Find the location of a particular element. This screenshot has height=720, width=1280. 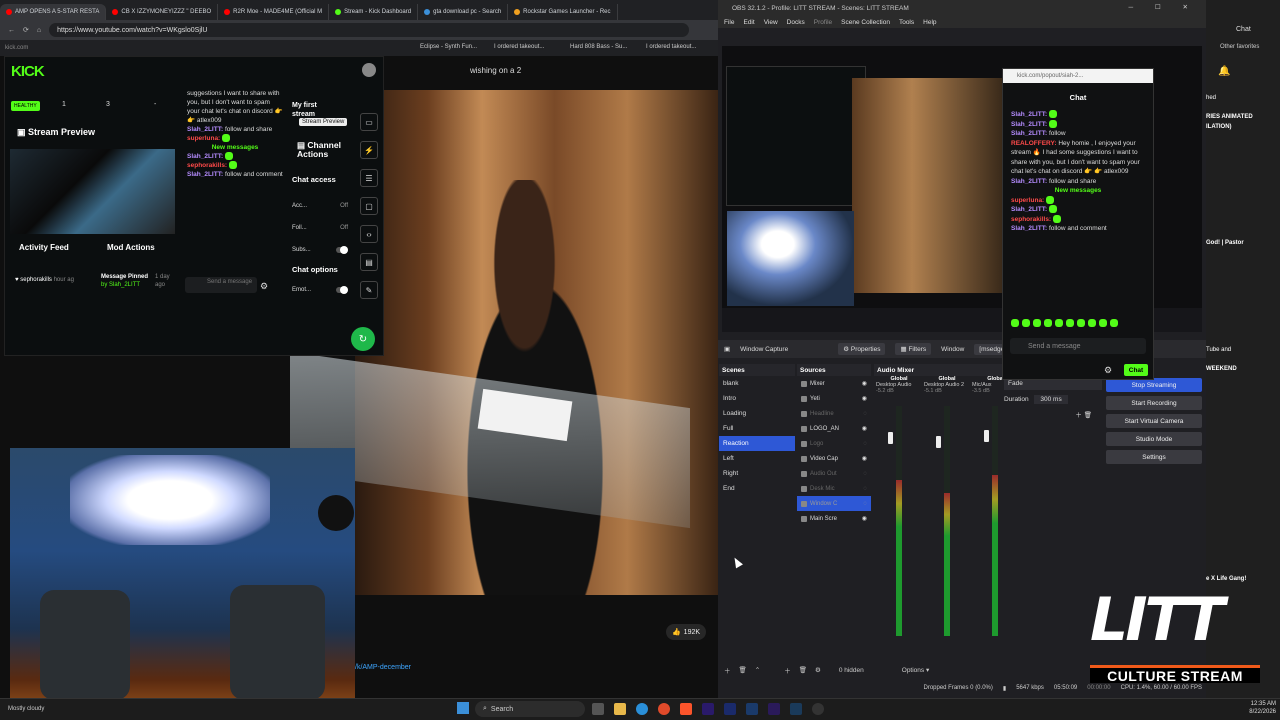

chat-access-row: Acc... Off is located at coordinates (320, 206).